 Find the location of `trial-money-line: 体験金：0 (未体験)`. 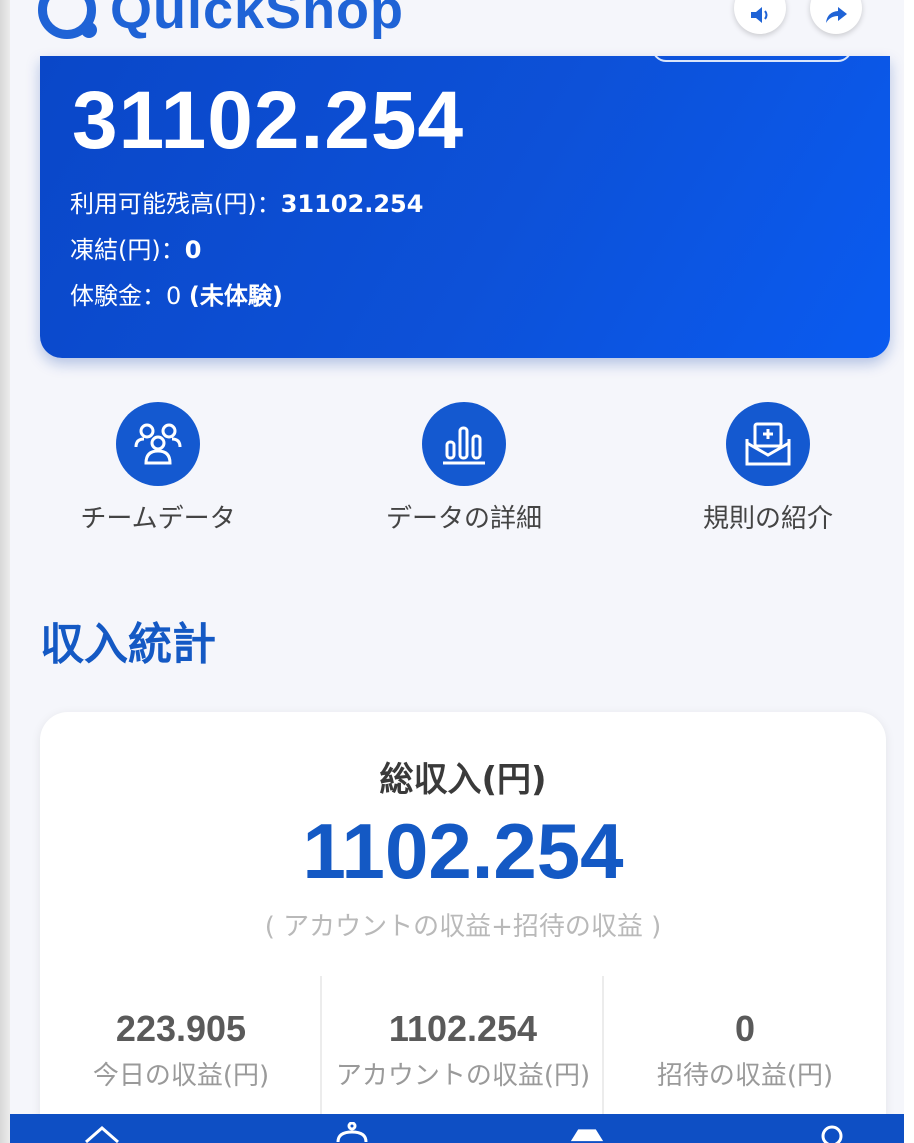

trial-money-line: 体験金：0 (未体験) is located at coordinates (176, 293).